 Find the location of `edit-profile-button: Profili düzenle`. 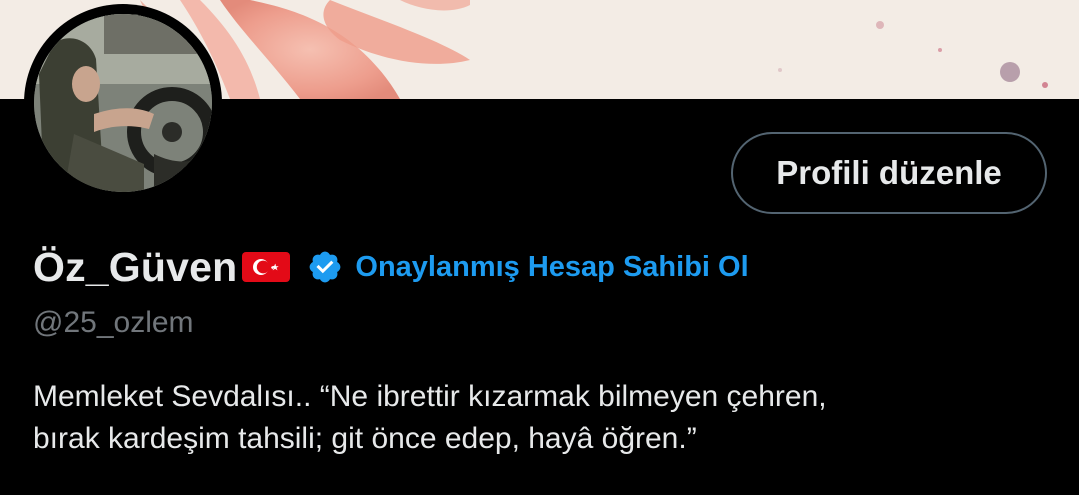

edit-profile-button: Profili düzenle is located at coordinates (889, 173).